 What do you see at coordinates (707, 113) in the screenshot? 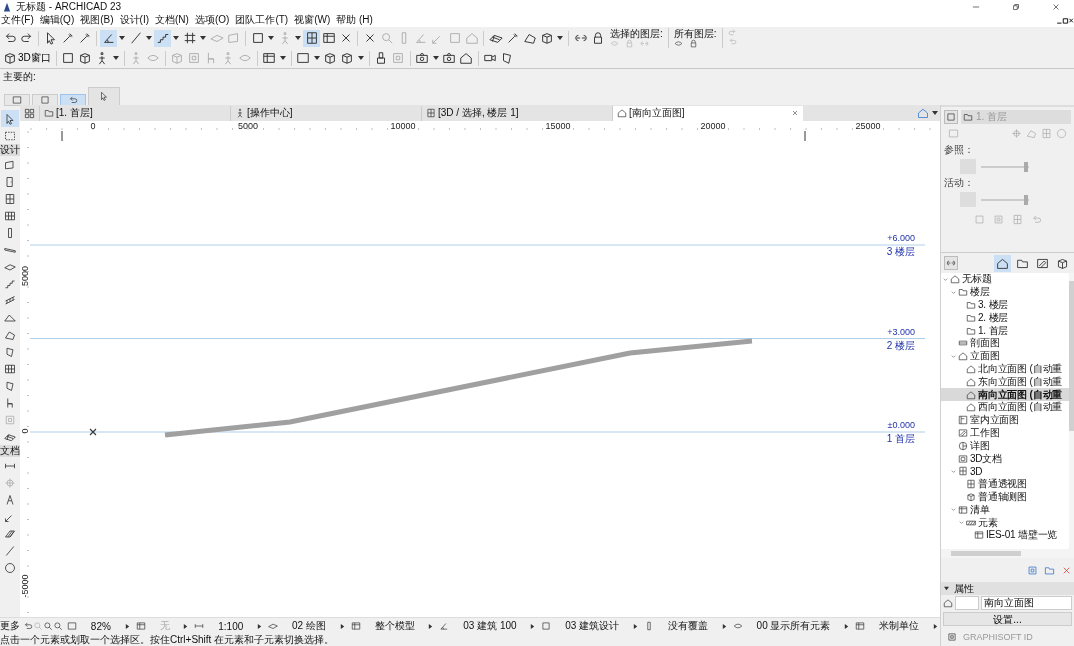
I see `view-tab: [南向立面图]` at bounding box center [707, 113].